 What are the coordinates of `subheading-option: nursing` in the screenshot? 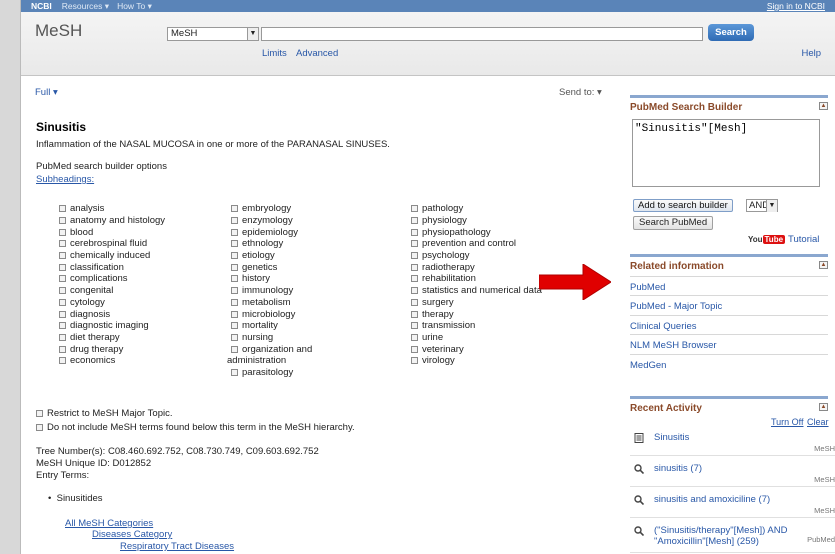 It's located at (271, 338).